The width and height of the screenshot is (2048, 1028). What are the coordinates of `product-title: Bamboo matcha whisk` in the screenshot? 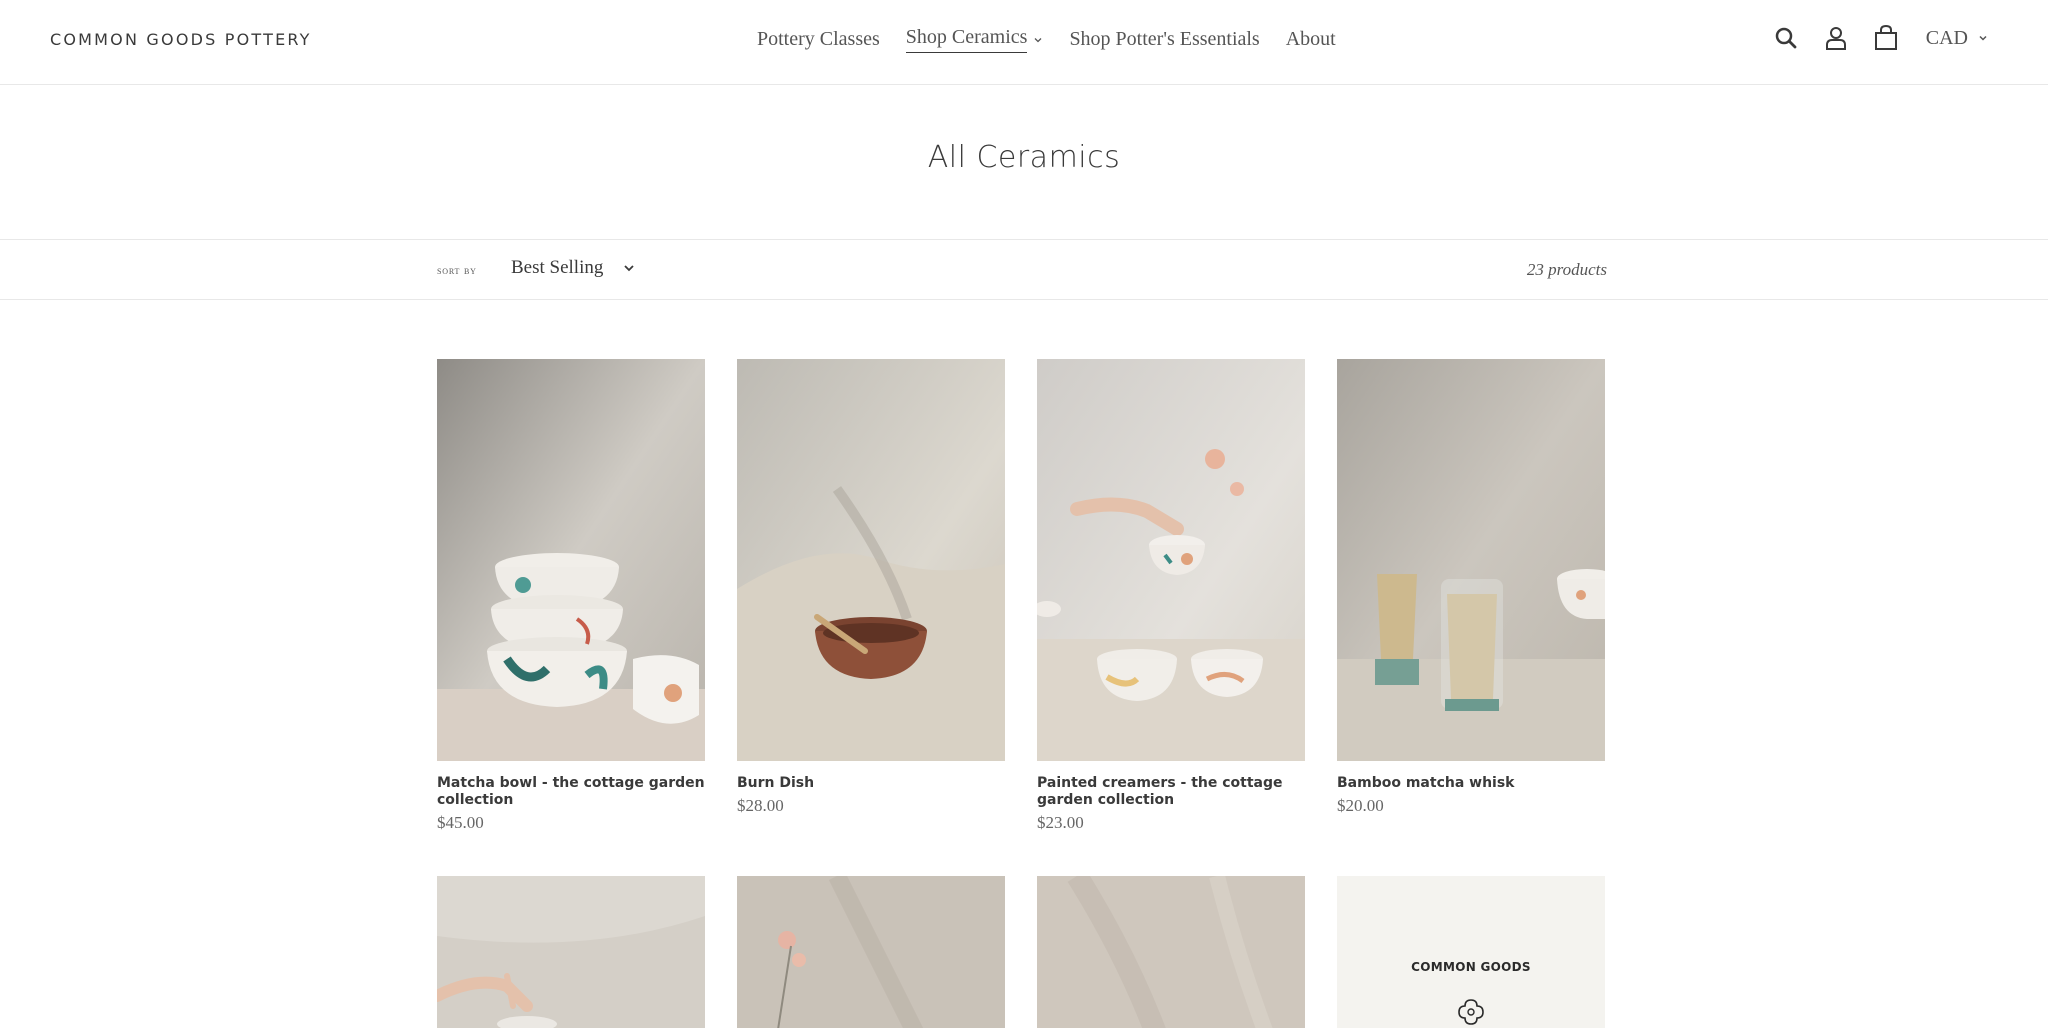 It's located at (1471, 783).